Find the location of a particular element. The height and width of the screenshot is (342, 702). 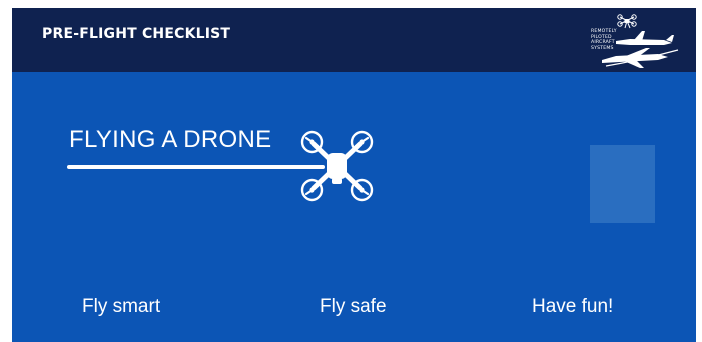

hero-underline is located at coordinates (196, 167).